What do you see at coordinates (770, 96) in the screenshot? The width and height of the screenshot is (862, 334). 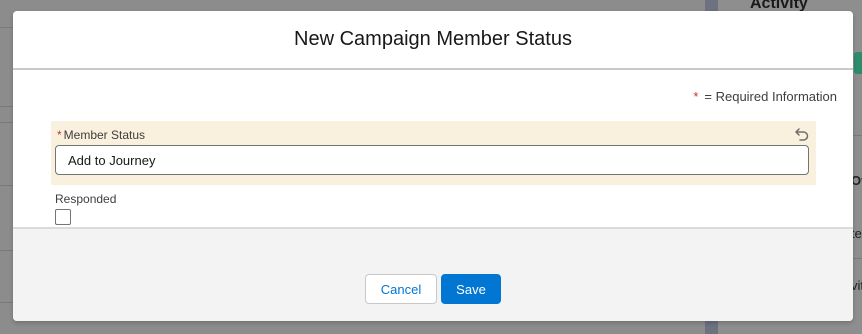 I see `required-note-text: = Required Information` at bounding box center [770, 96].